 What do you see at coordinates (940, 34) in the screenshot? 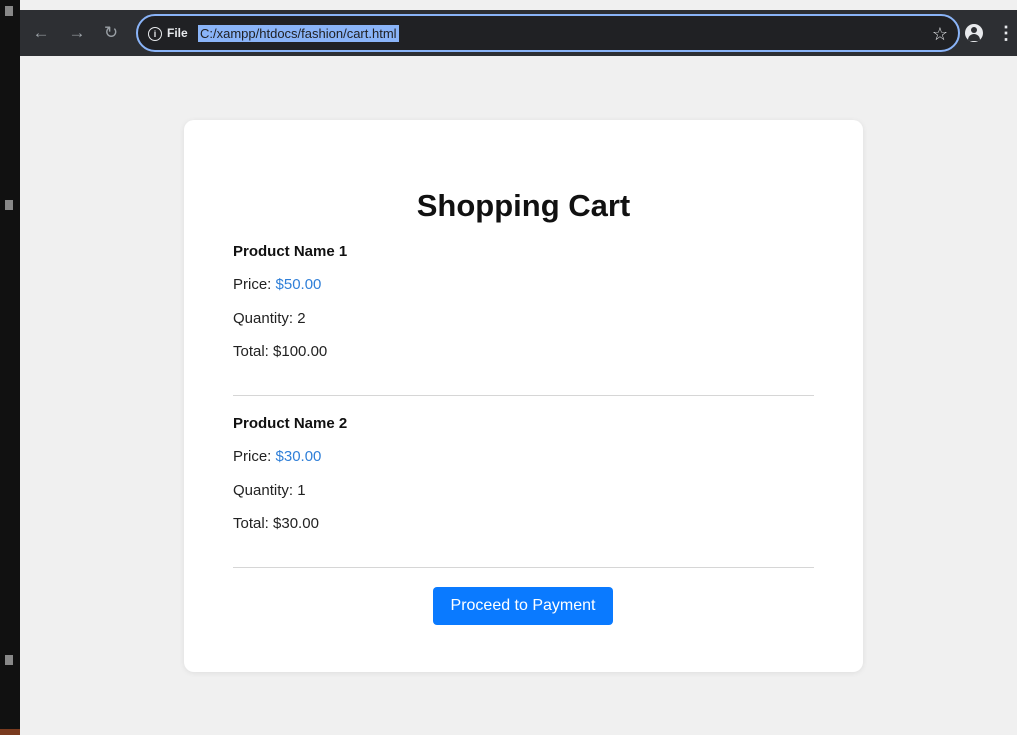
I see `bookmark-star-icon: ☆` at bounding box center [940, 34].